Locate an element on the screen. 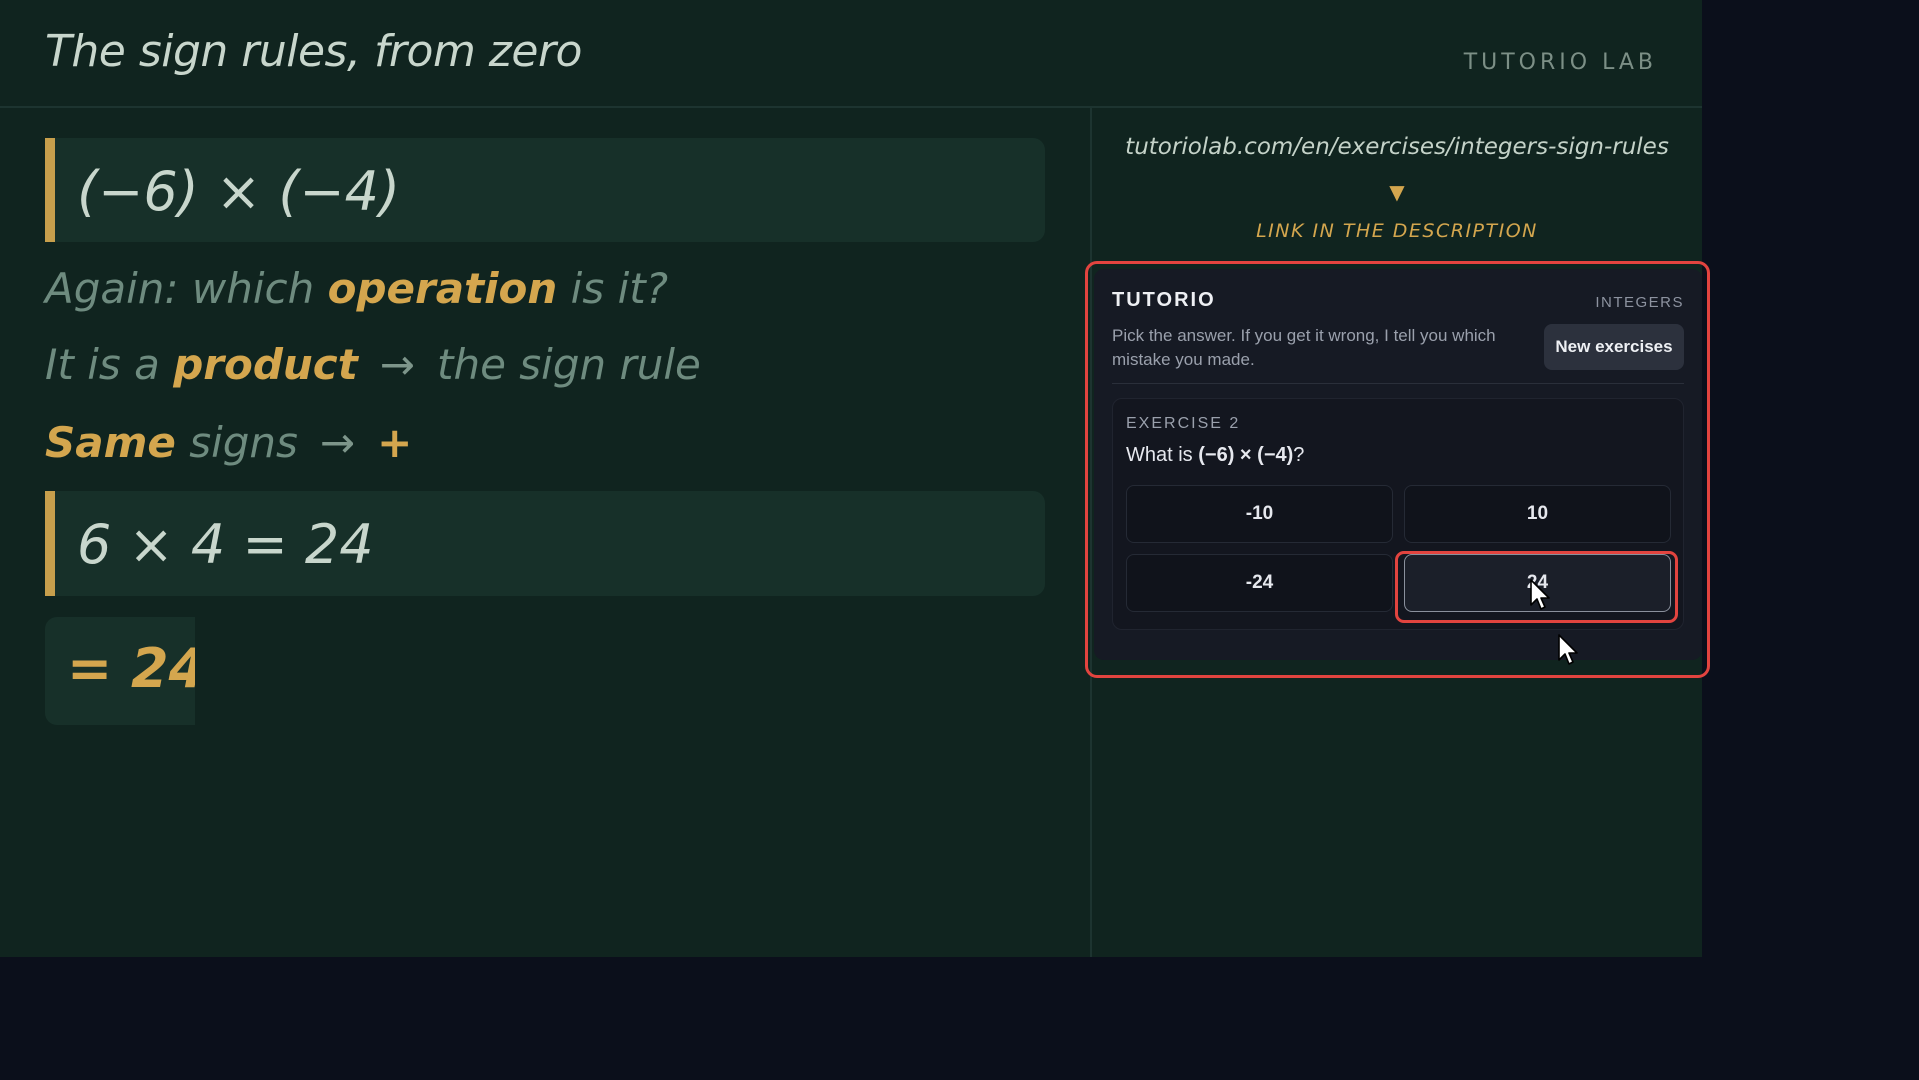  highlight-word: product is located at coordinates (265, 364).